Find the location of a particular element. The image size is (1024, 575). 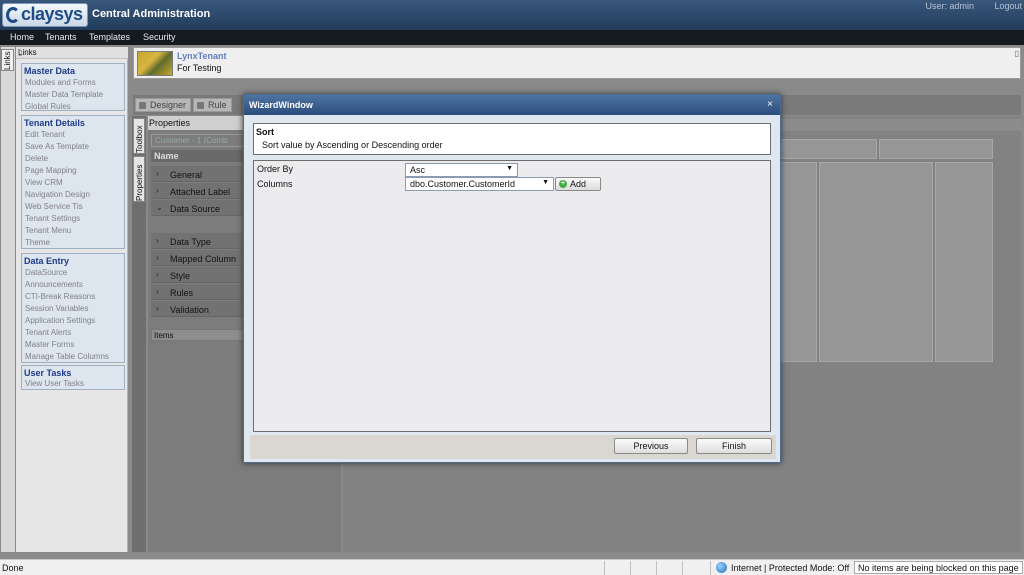

properties-tab-label: Properties is located at coordinates (139, 182).